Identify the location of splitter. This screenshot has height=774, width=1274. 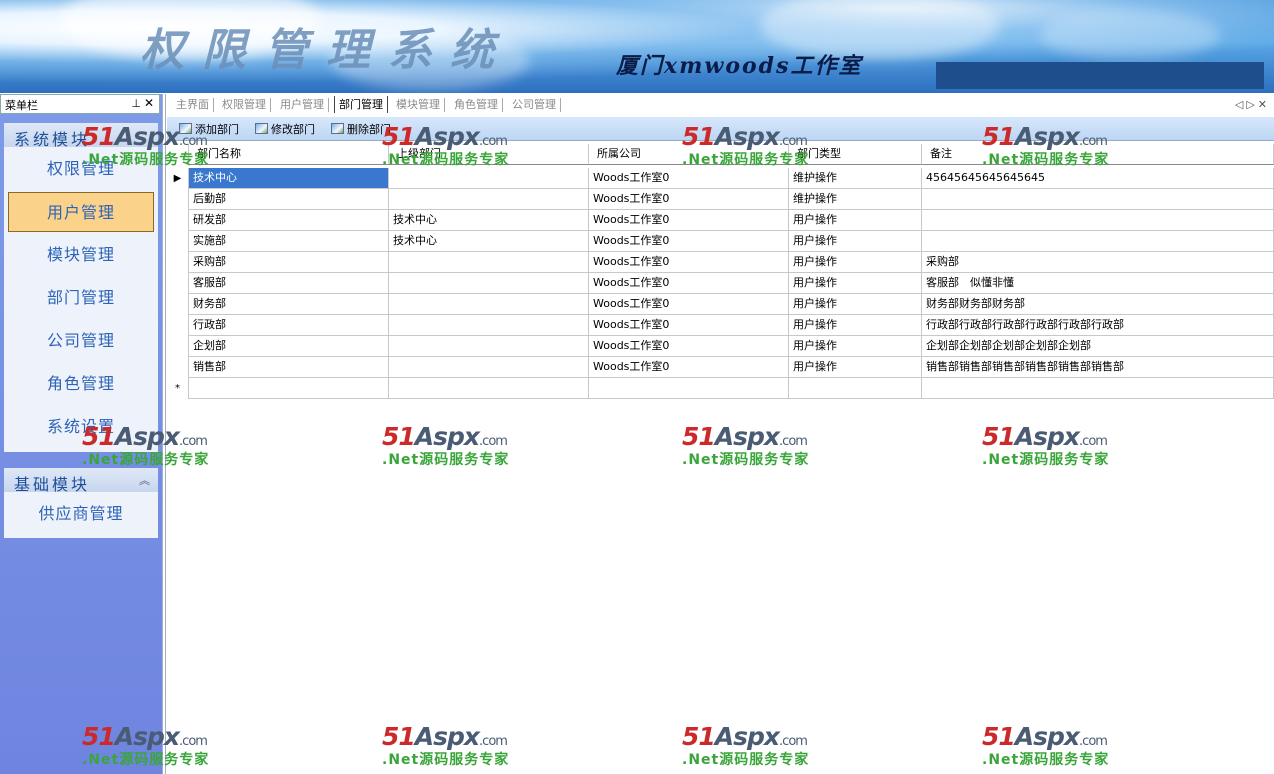
(164, 434).